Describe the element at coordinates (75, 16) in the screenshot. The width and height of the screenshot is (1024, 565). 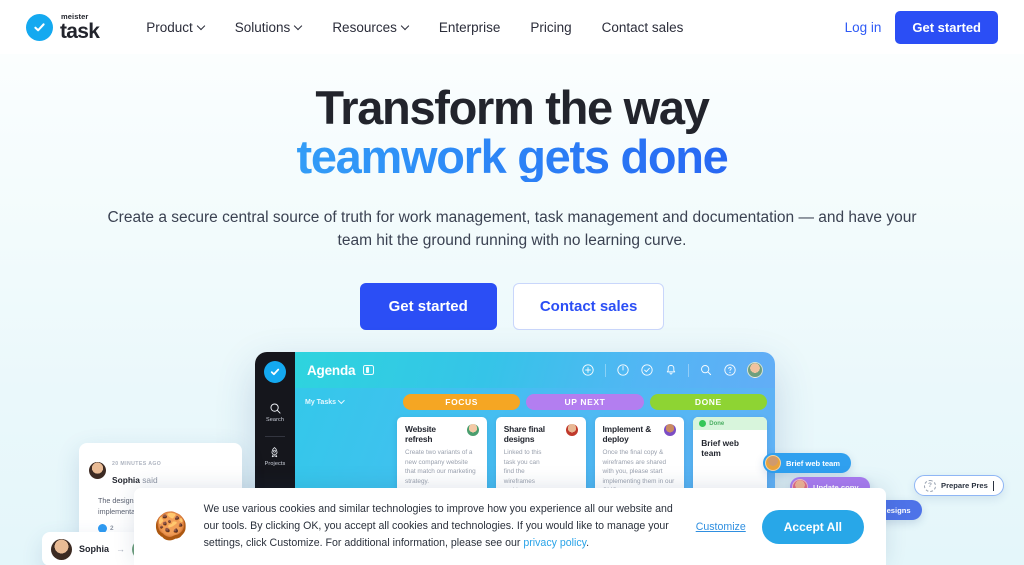
I see `logo-meister-text: meister` at that location.